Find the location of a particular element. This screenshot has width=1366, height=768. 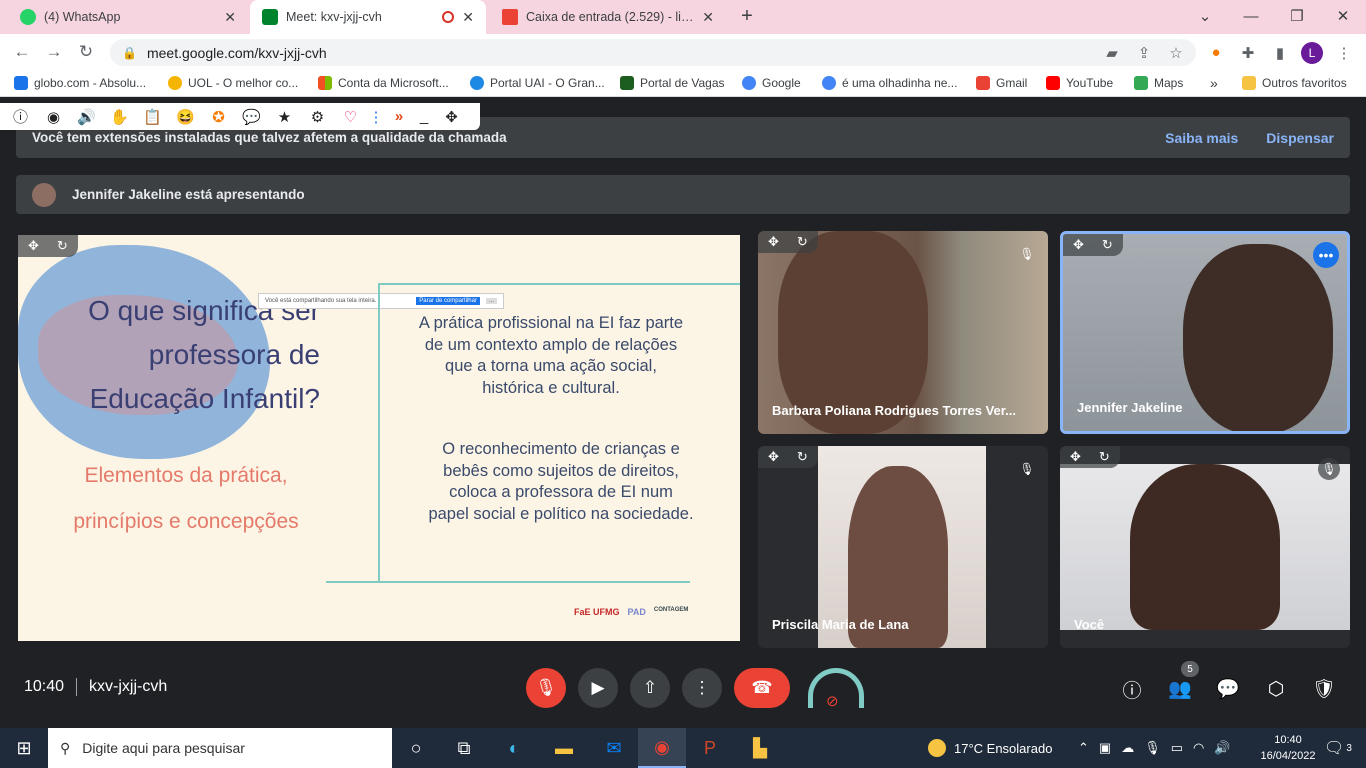

extensions-puzzle-icon: ✚ is located at coordinates (1248, 52).